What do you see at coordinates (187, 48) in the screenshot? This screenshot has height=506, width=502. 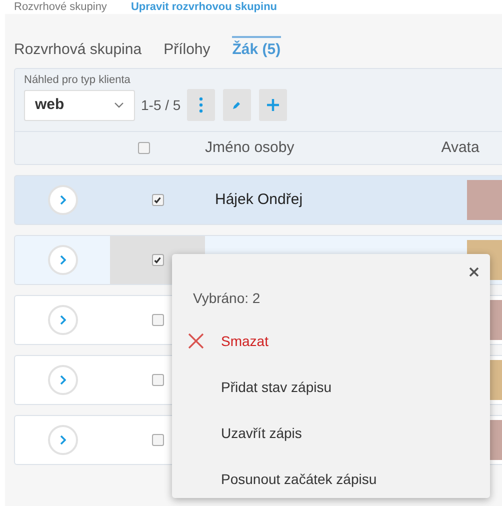 I see `tab: Přílohy` at bounding box center [187, 48].